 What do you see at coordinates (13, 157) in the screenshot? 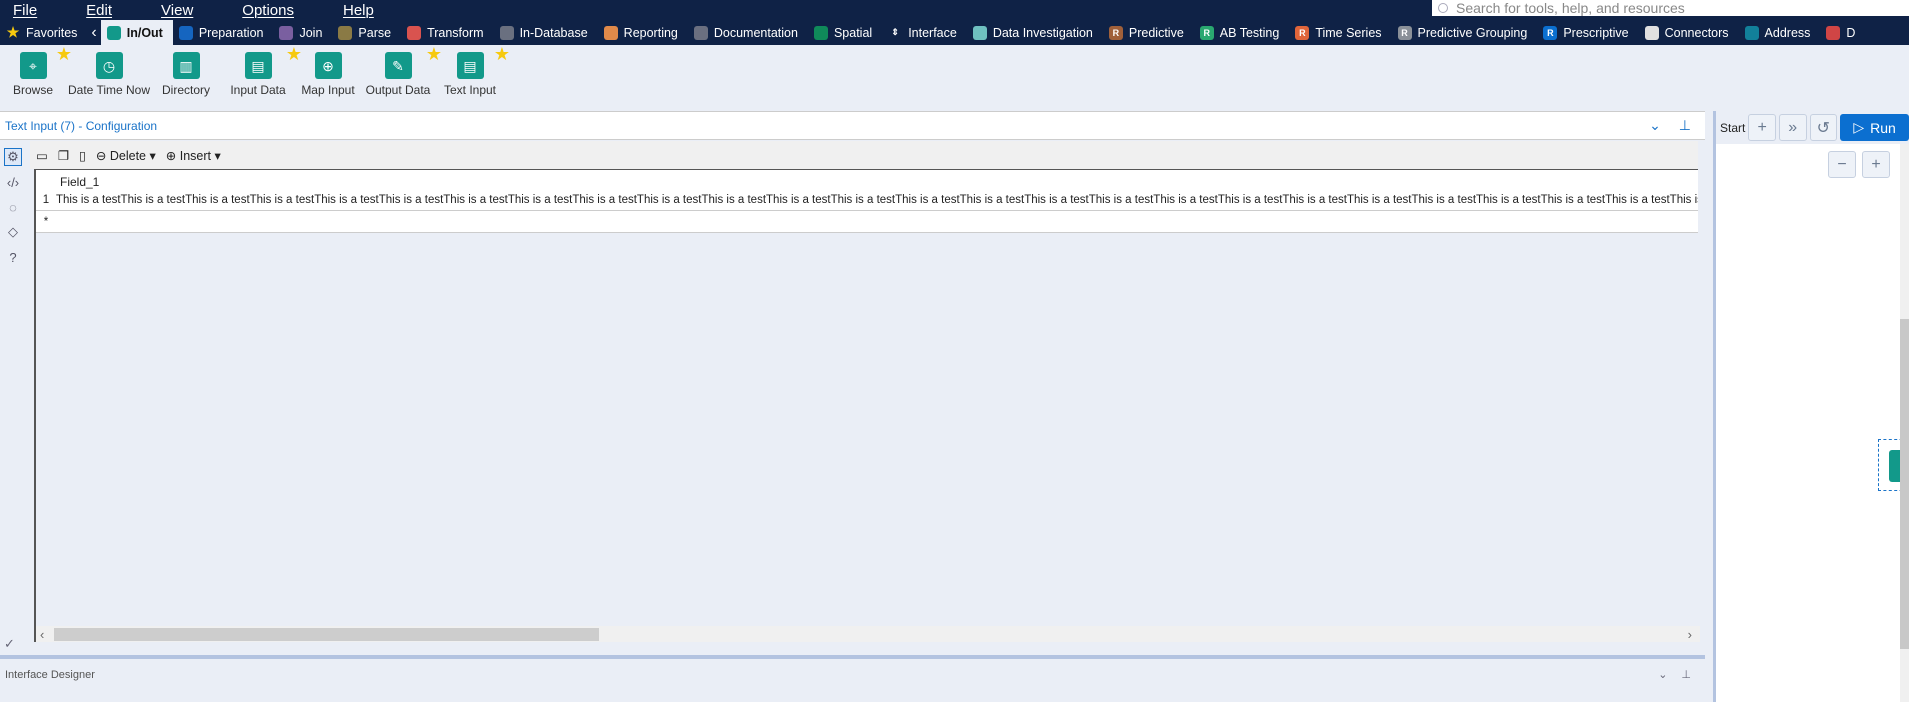
I see `gear-icon: ⚙` at bounding box center [13, 157].